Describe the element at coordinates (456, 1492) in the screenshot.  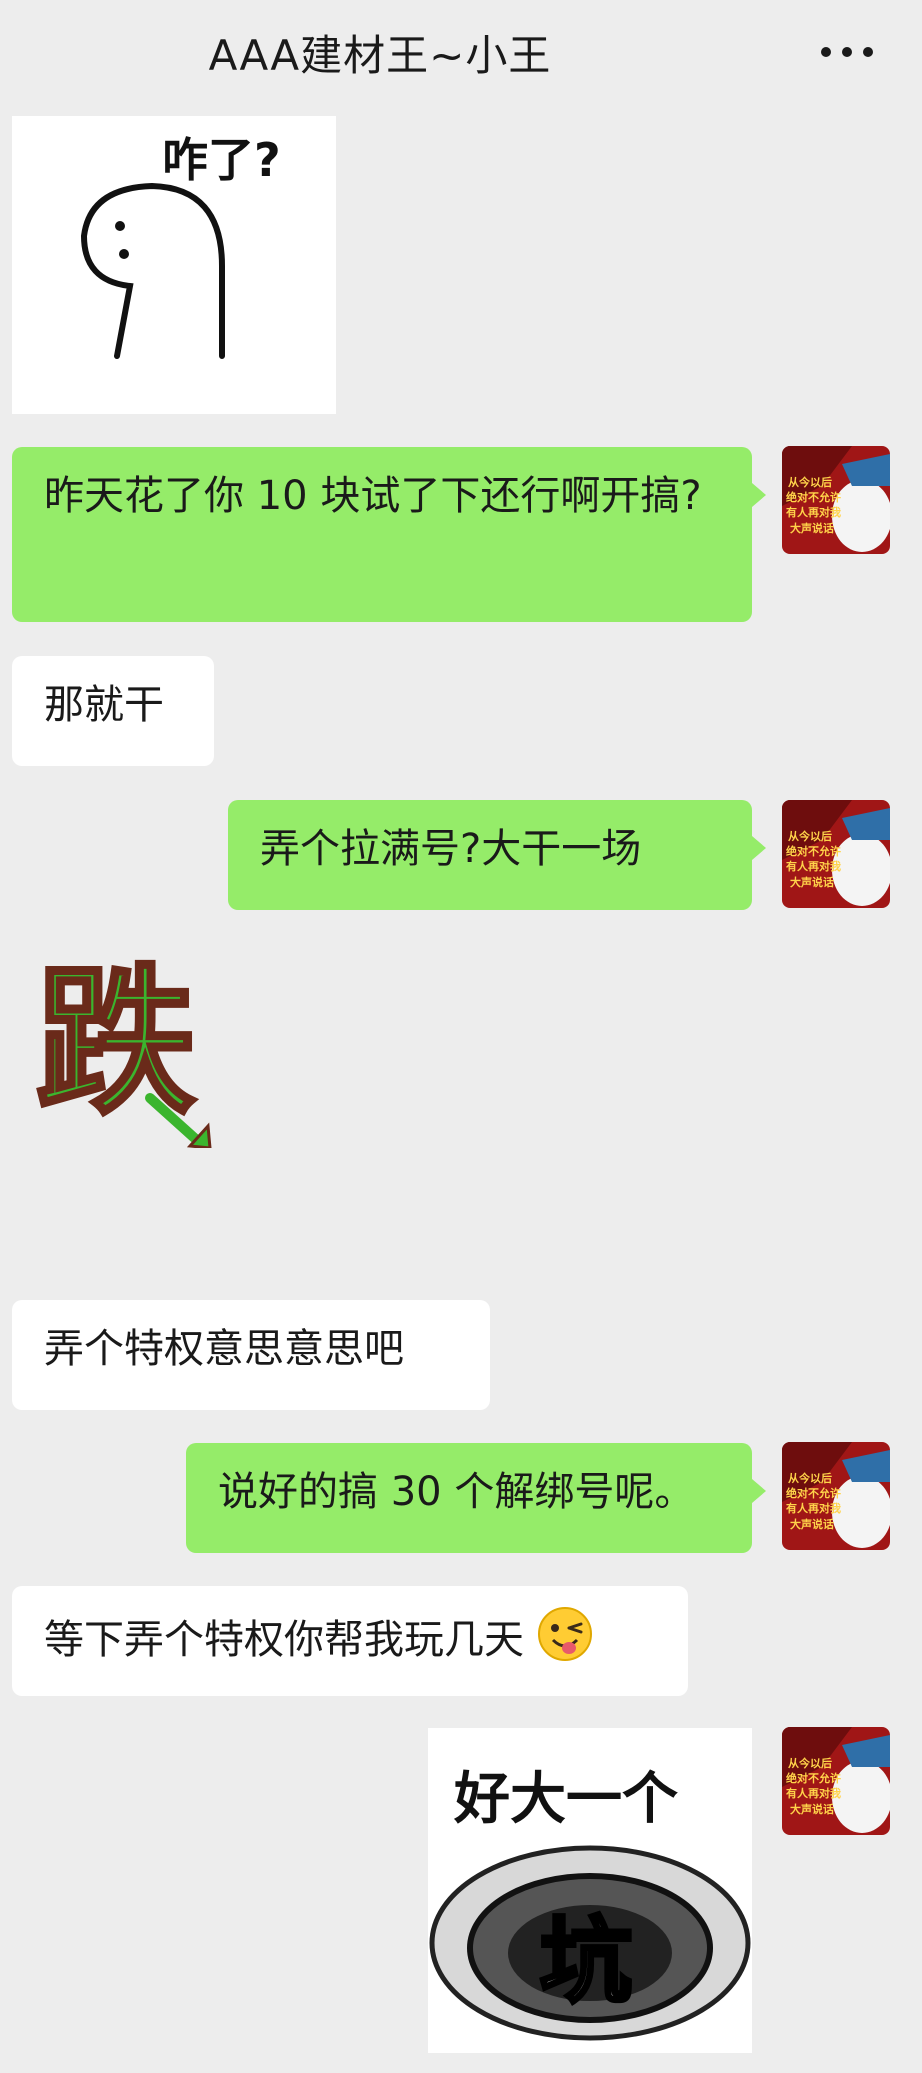
I see `message-text: 说好的搞 30 个解绑号呢。` at that location.